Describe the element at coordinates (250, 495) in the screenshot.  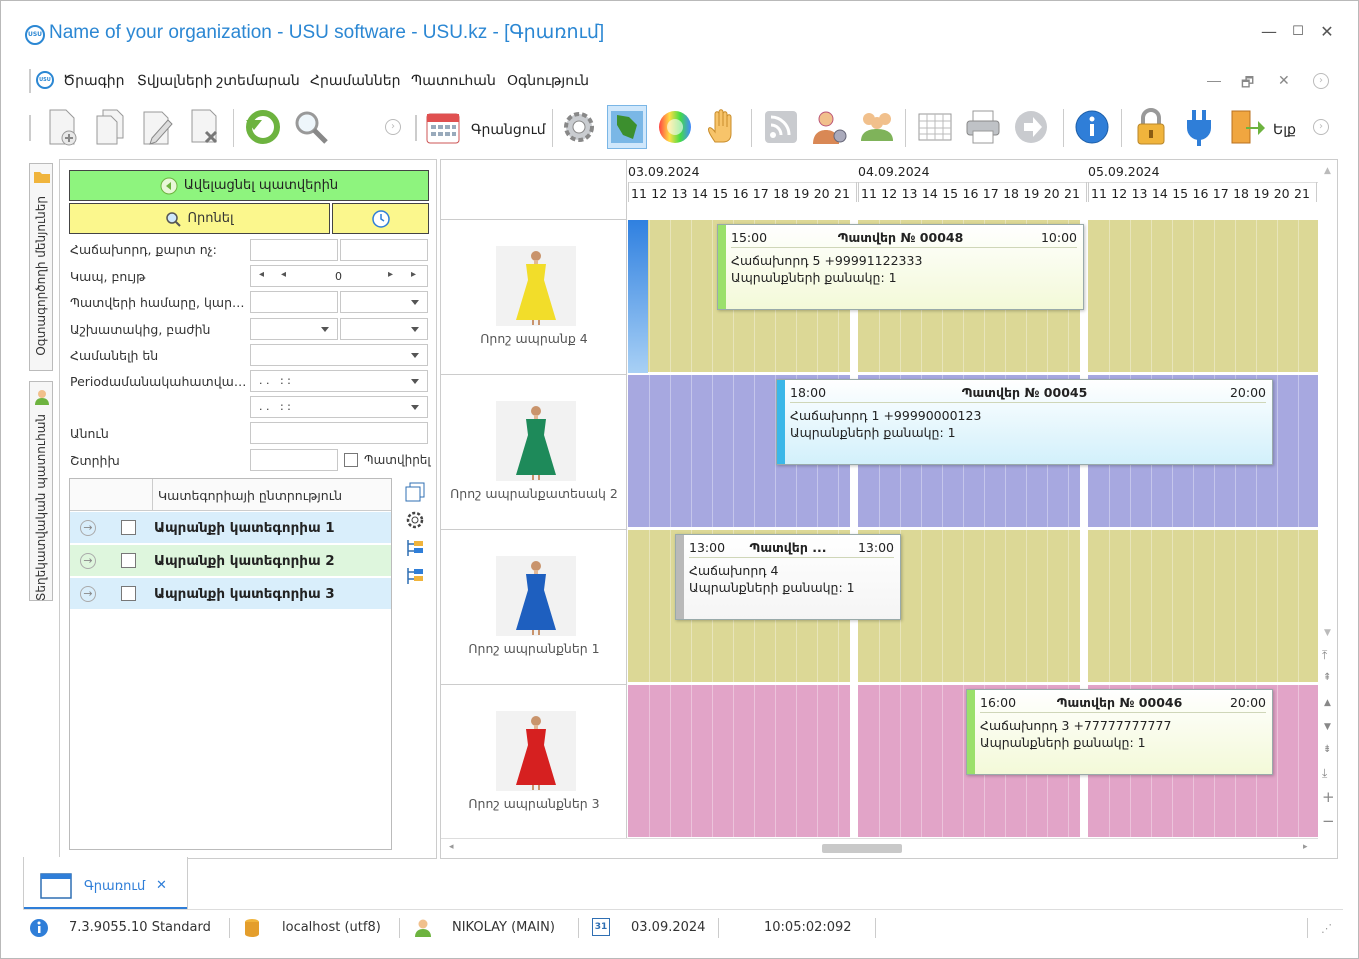
I see `category-header-label: Կատեգորիայի ընտրություն` at that location.